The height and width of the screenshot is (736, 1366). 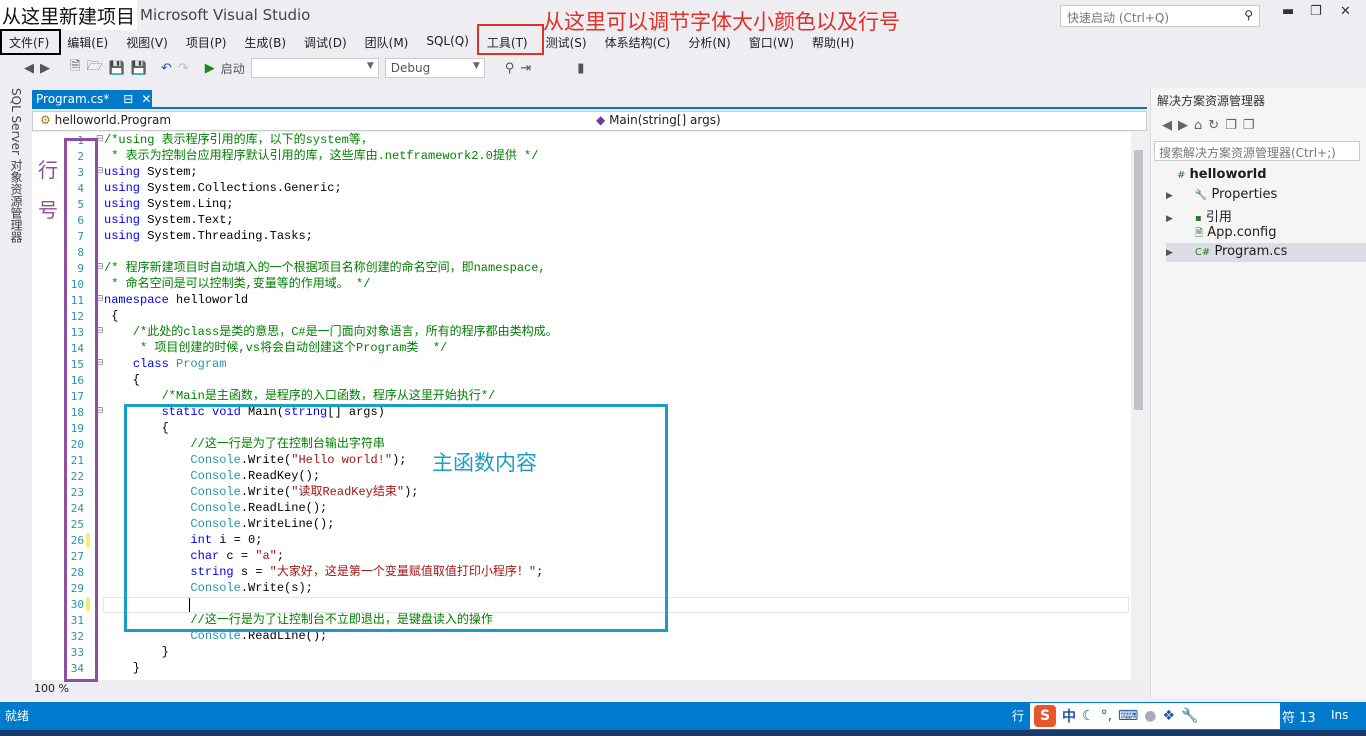 I want to click on tab-label: Program.cs*, so click(x=73, y=99).